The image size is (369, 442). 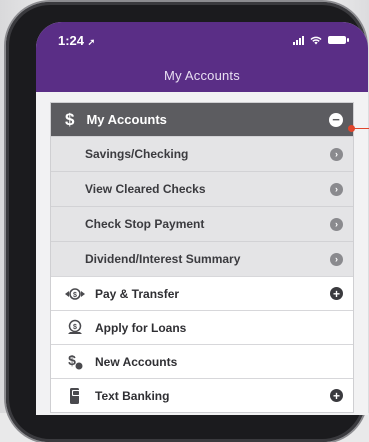 I want to click on loan-coin-icon: $, so click(x=75, y=328).